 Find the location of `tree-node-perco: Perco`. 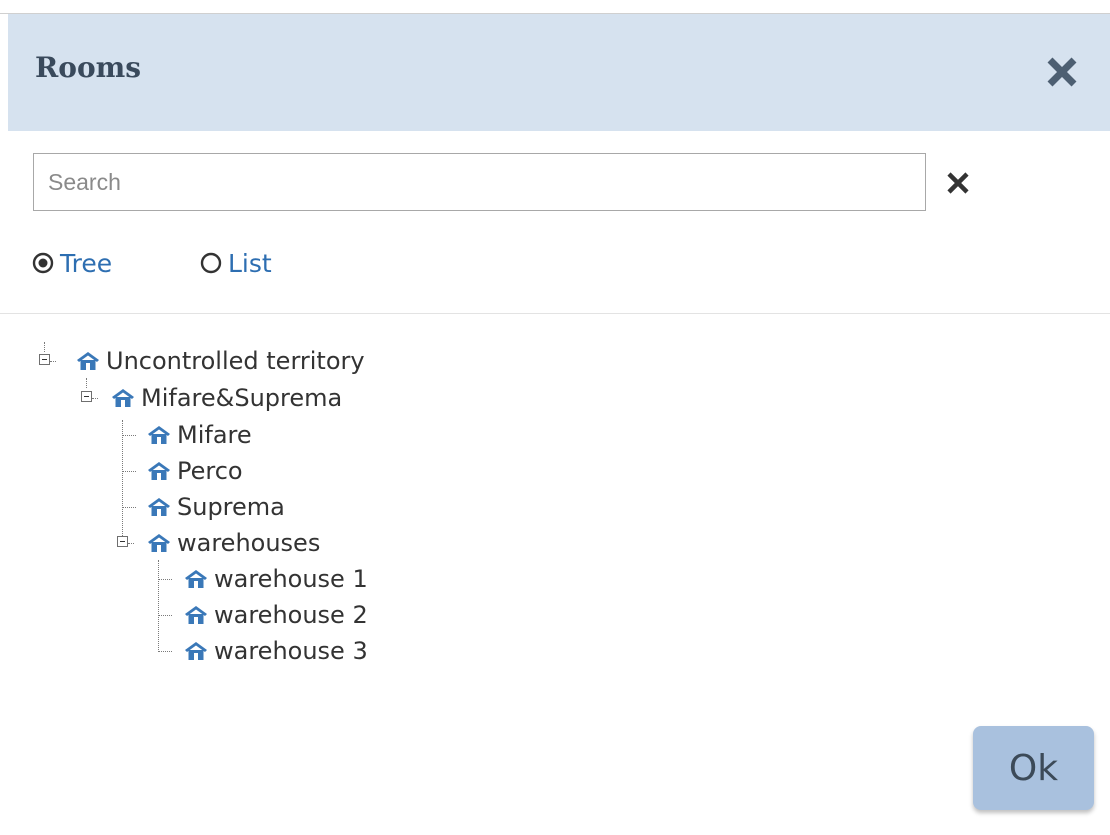

tree-node-perco: Perco is located at coordinates (195, 471).